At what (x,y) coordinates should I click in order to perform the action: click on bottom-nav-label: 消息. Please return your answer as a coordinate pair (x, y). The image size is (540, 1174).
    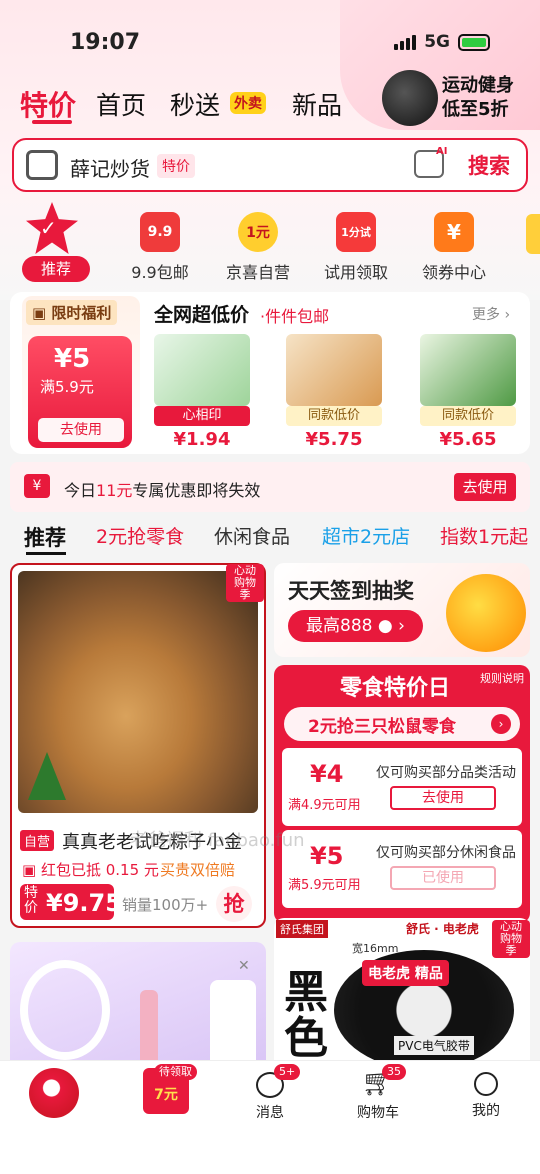
    Looking at the image, I should click on (270, 1113).